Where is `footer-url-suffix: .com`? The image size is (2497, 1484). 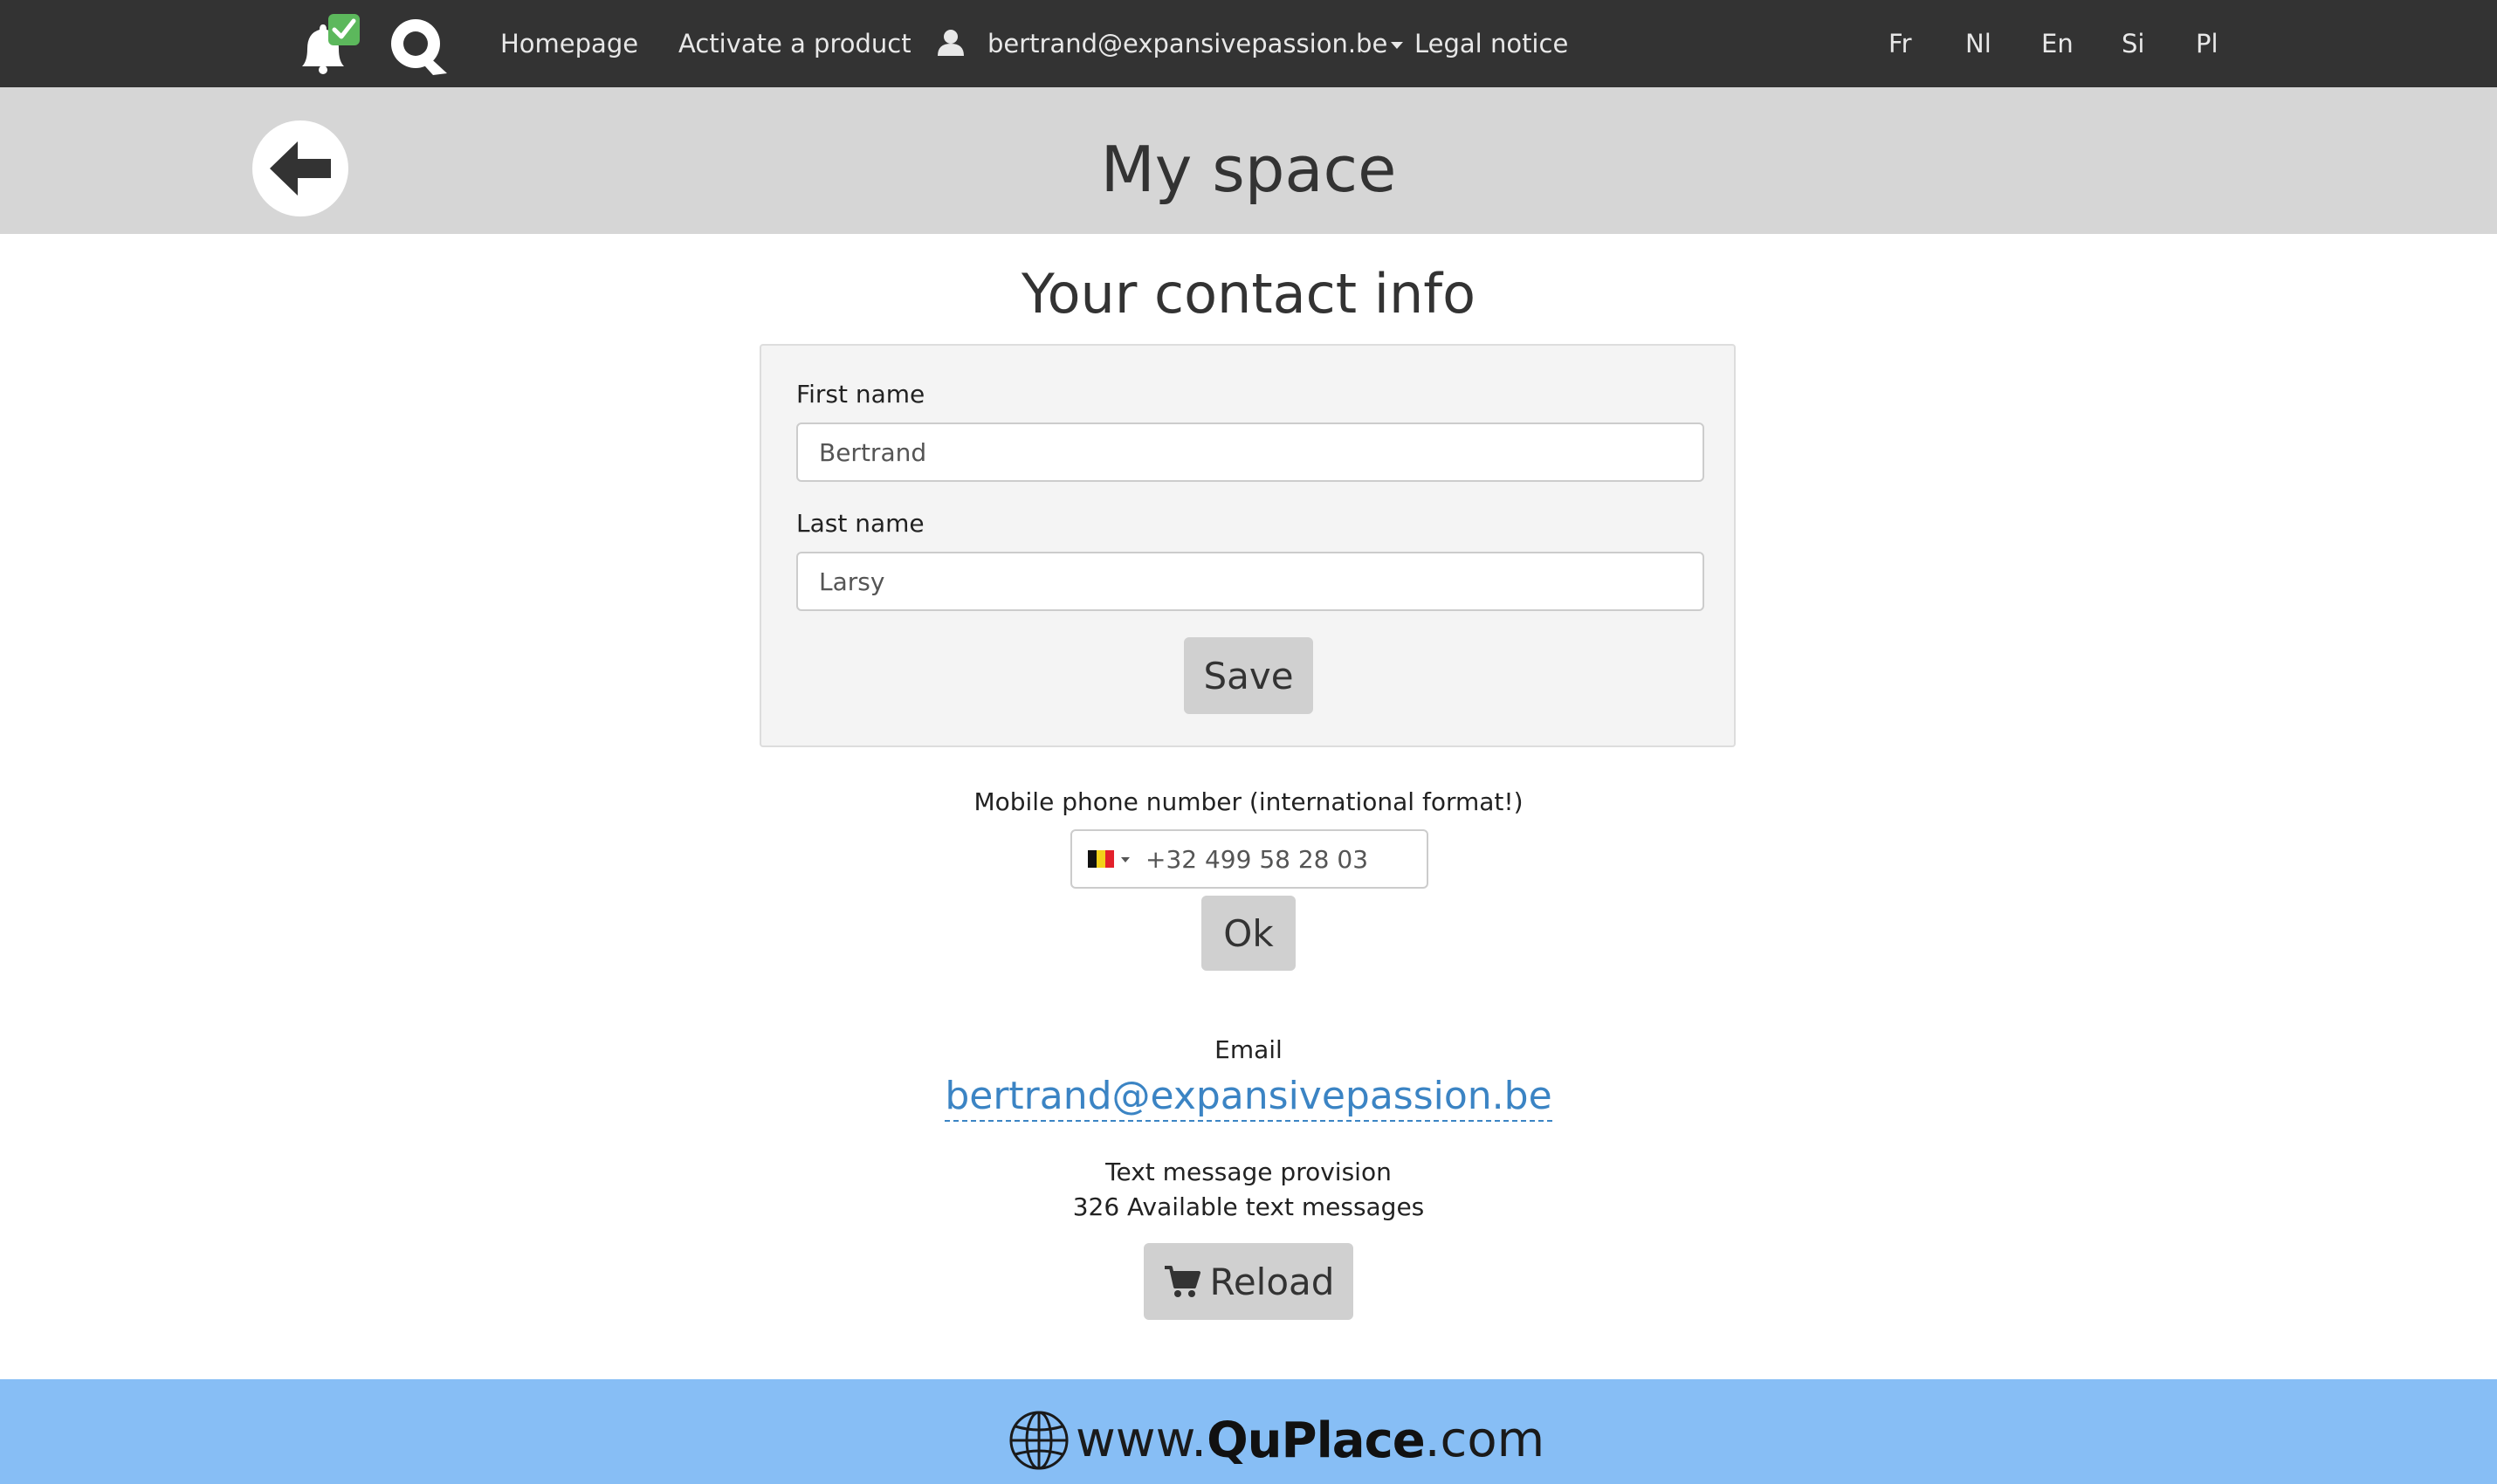
footer-url-suffix: .com is located at coordinates (1484, 1440).